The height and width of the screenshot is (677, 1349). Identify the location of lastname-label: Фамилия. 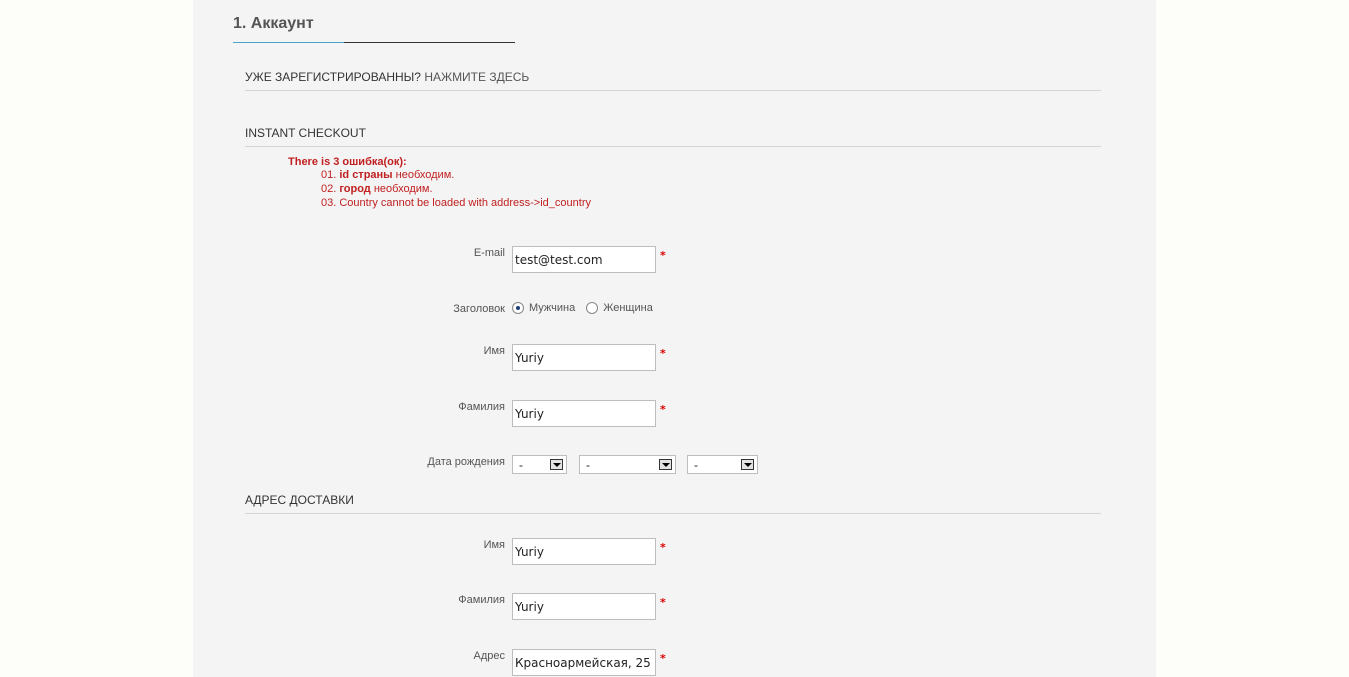
(481, 407).